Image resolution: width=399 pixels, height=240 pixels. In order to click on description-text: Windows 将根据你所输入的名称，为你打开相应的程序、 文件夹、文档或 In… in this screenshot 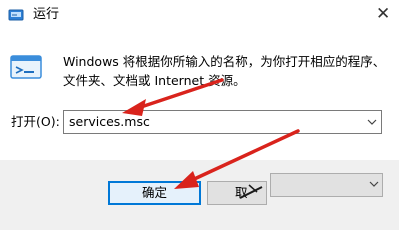, I will do `click(224, 71)`.